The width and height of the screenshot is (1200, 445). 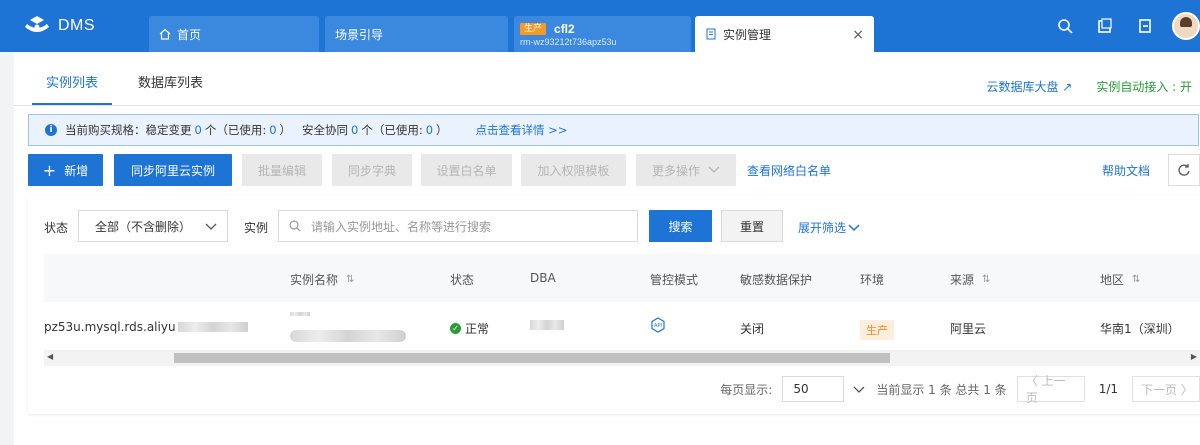 What do you see at coordinates (1065, 26) in the screenshot?
I see `search-icon` at bounding box center [1065, 26].